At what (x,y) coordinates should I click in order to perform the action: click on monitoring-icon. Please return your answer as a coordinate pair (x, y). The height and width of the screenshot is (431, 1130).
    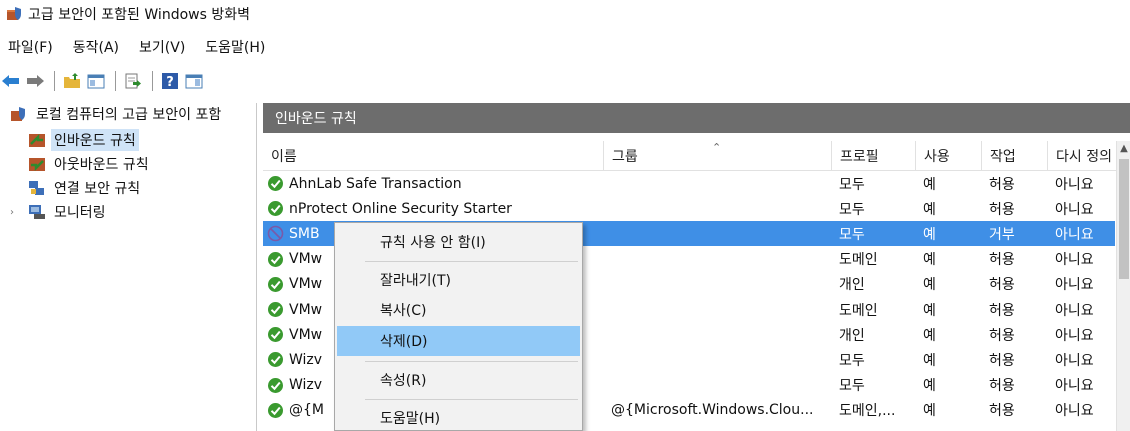
    Looking at the image, I should click on (37, 212).